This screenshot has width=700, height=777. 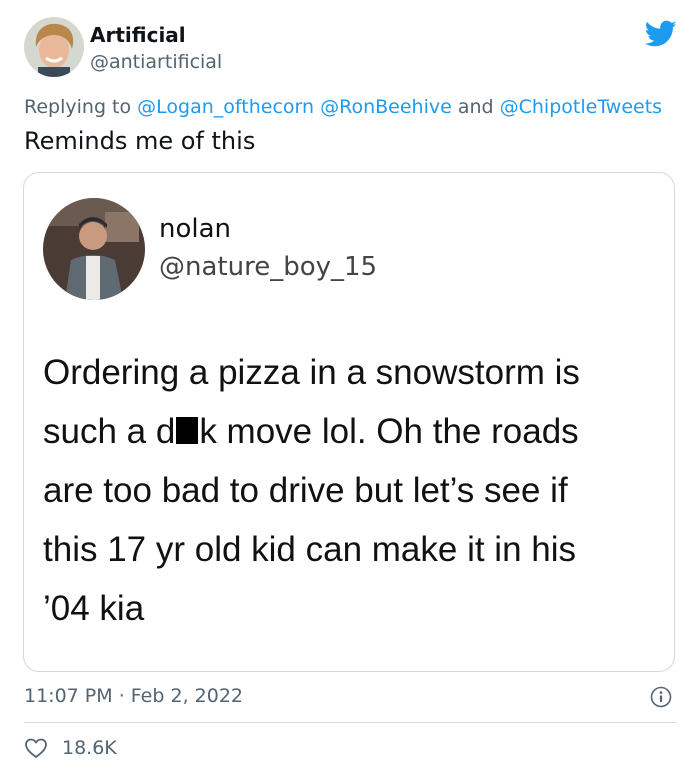 I want to click on quoted-author-avatar, so click(x=94, y=249).